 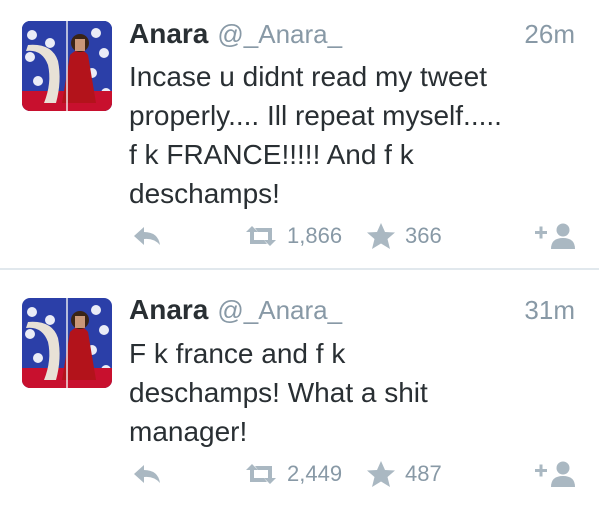 What do you see at coordinates (315, 235) in the screenshot?
I see `retweet-count: 1,866` at bounding box center [315, 235].